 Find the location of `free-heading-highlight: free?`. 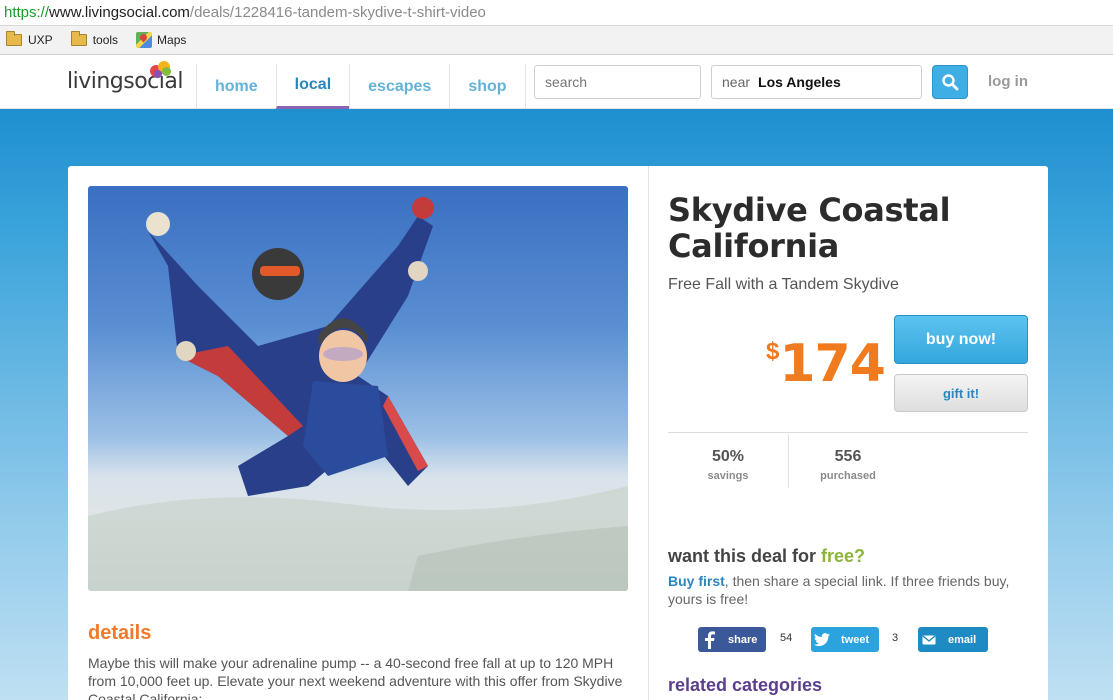

free-heading-highlight: free? is located at coordinates (843, 556).